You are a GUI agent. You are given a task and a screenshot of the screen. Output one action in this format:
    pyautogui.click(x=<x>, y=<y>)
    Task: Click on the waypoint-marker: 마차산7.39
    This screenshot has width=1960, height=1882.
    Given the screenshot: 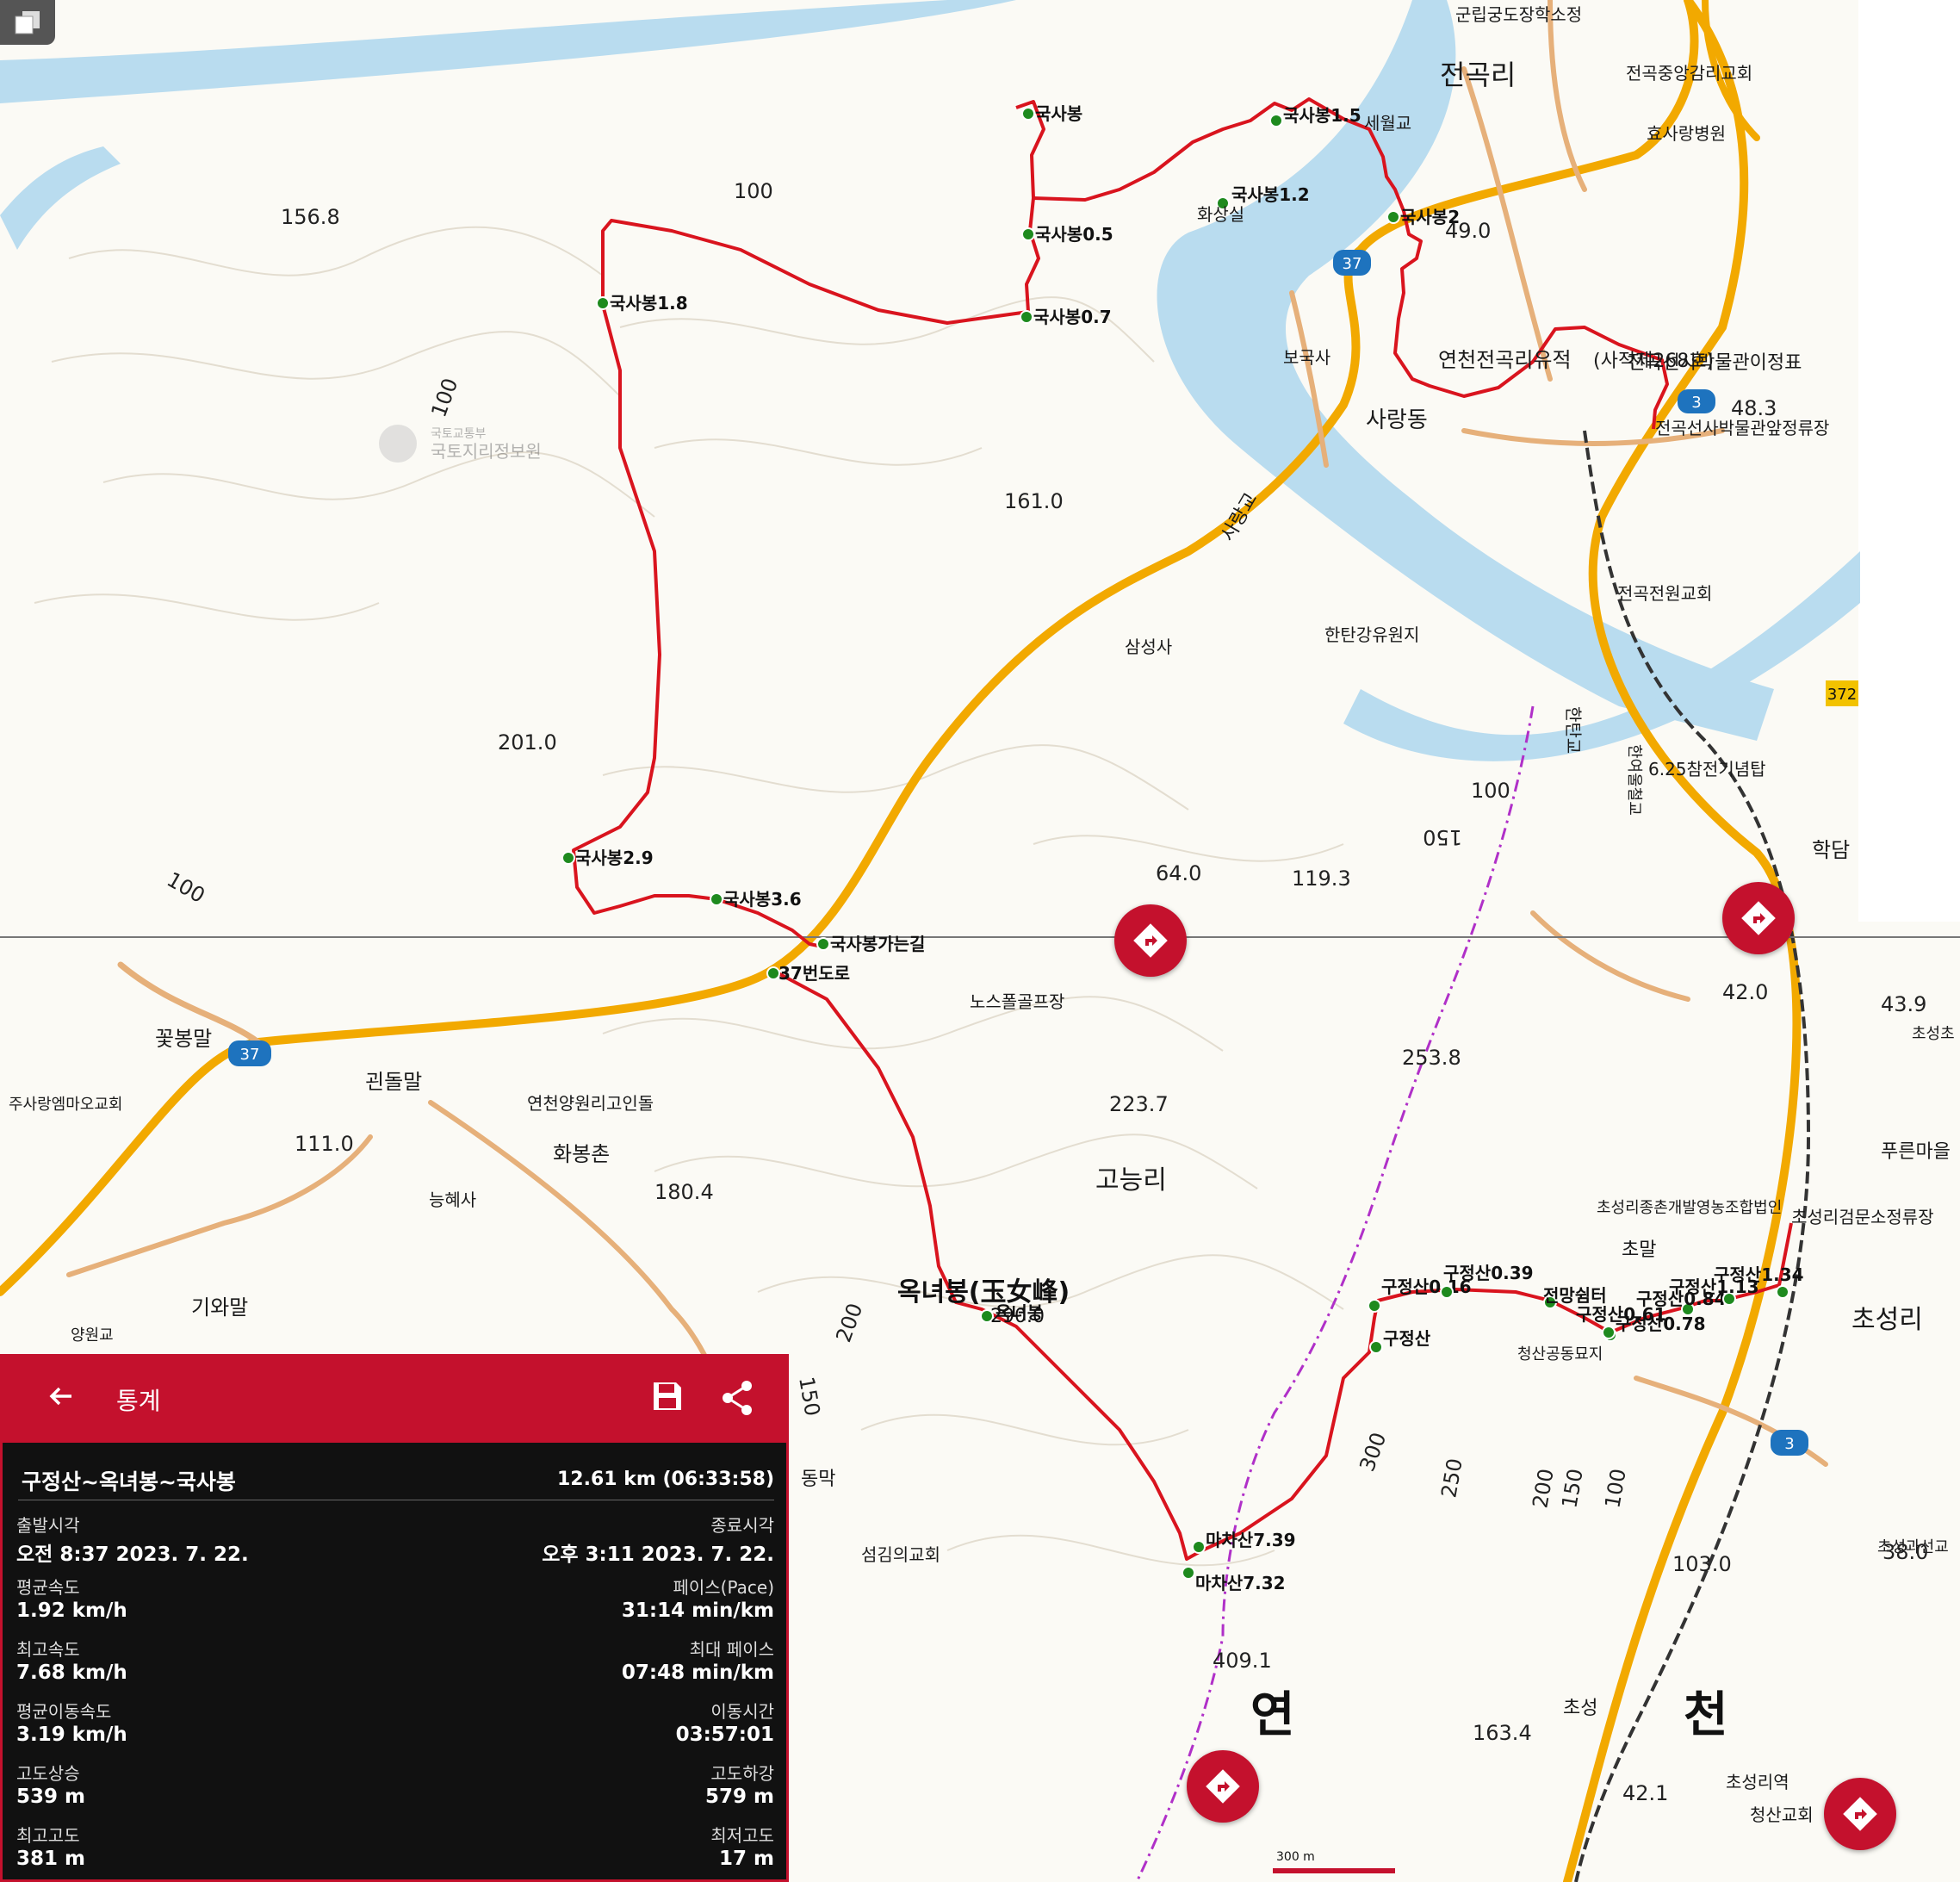 What is the action you would take?
    pyautogui.click(x=1244, y=1542)
    